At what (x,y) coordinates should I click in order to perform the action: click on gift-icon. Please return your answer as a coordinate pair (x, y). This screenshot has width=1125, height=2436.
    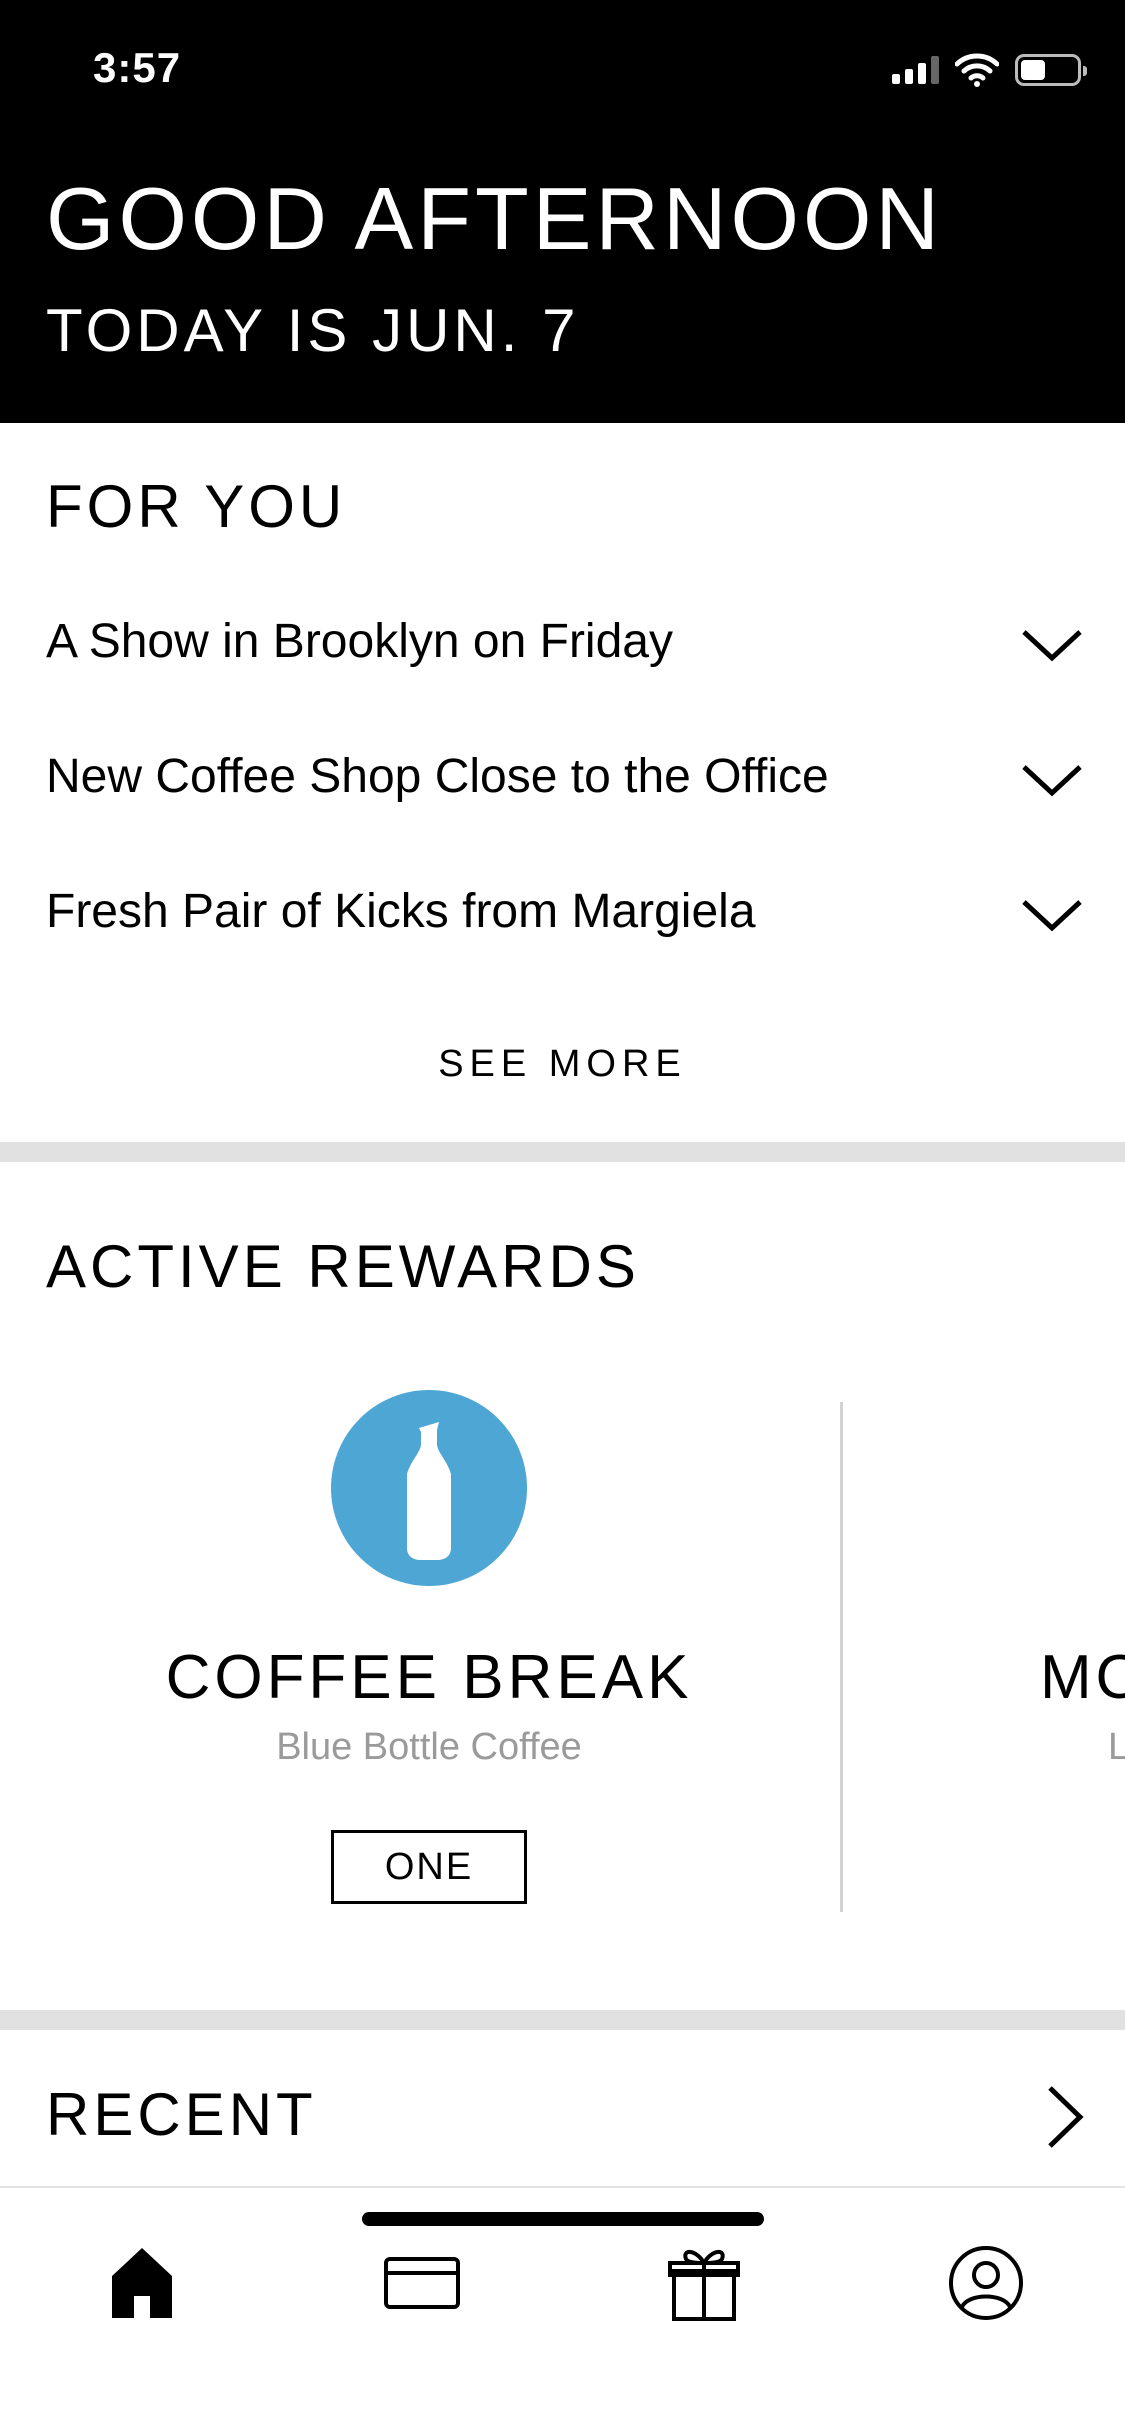
    Looking at the image, I should click on (704, 2285).